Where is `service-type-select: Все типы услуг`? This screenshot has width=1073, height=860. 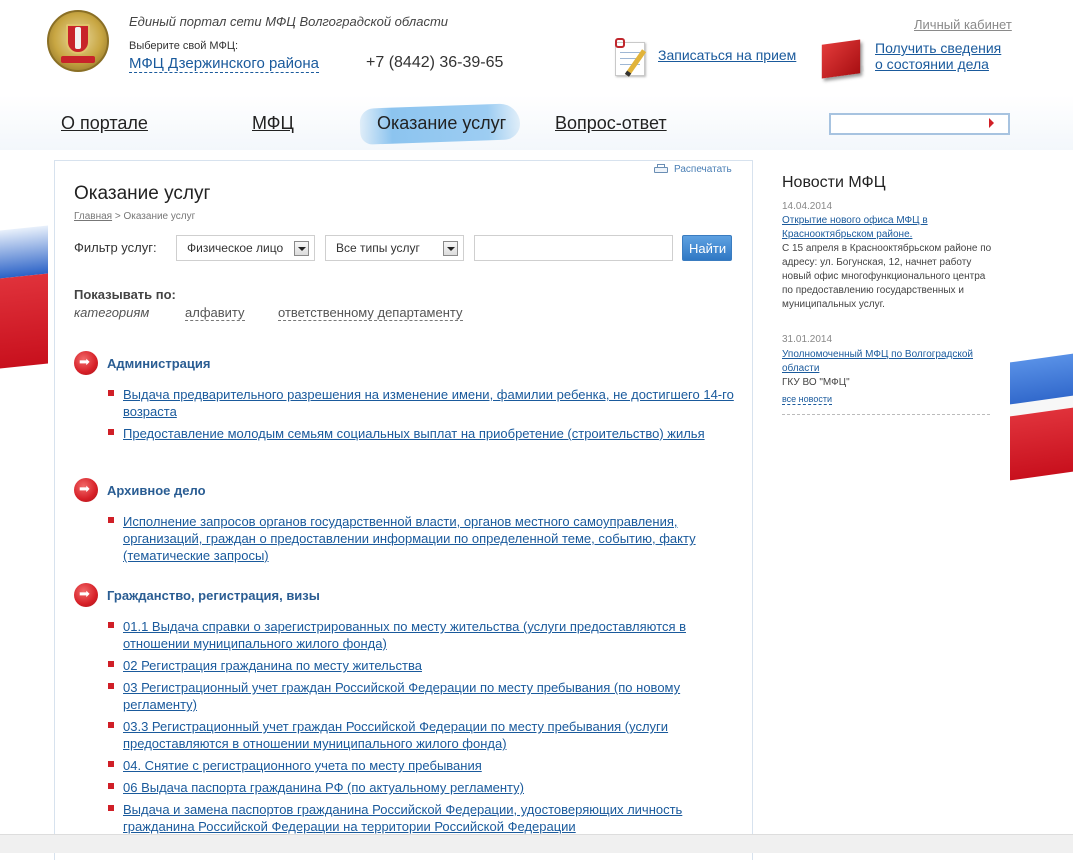
service-type-select: Все типы услуг is located at coordinates (394, 248).